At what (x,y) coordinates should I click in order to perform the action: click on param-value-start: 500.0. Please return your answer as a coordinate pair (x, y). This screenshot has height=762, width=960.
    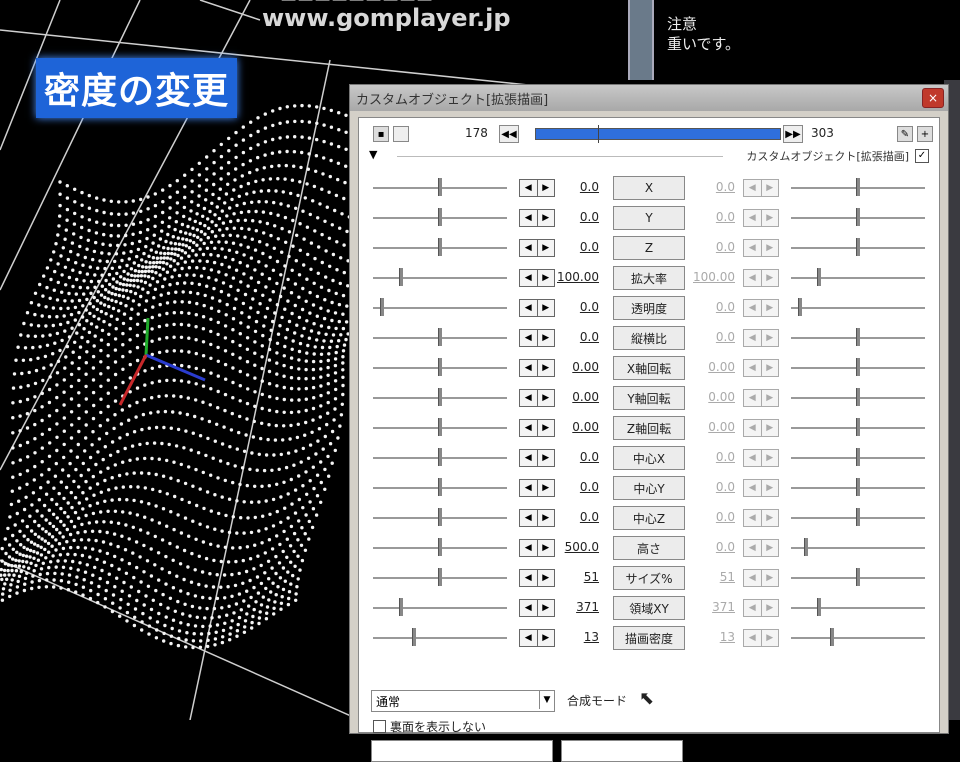
    Looking at the image, I should click on (566, 547).